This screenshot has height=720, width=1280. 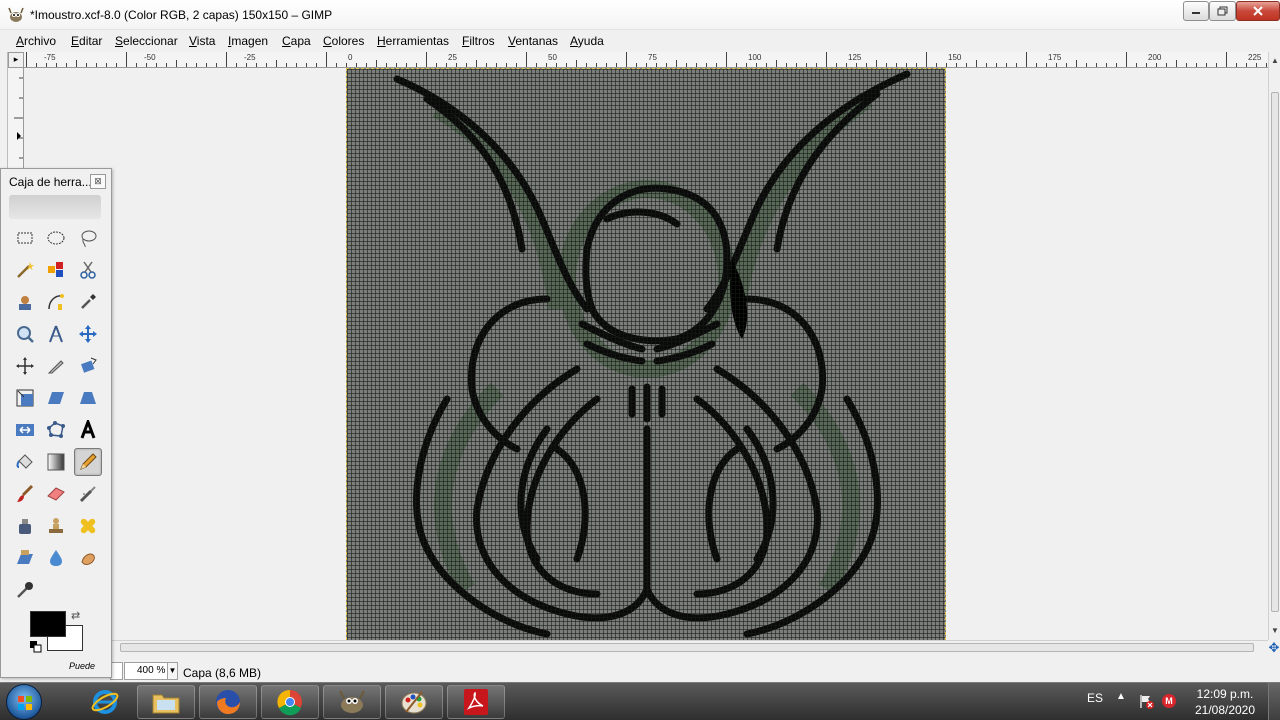 I want to click on cage-transform-tool, so click(x=56, y=430).